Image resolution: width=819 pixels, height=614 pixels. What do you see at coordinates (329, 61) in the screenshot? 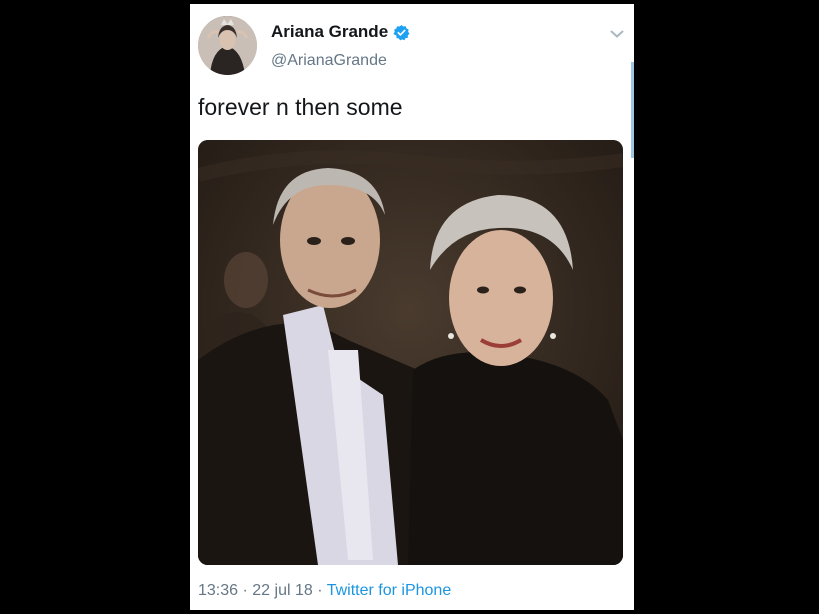
I see `user-handle: @ArianaGrande` at bounding box center [329, 61].